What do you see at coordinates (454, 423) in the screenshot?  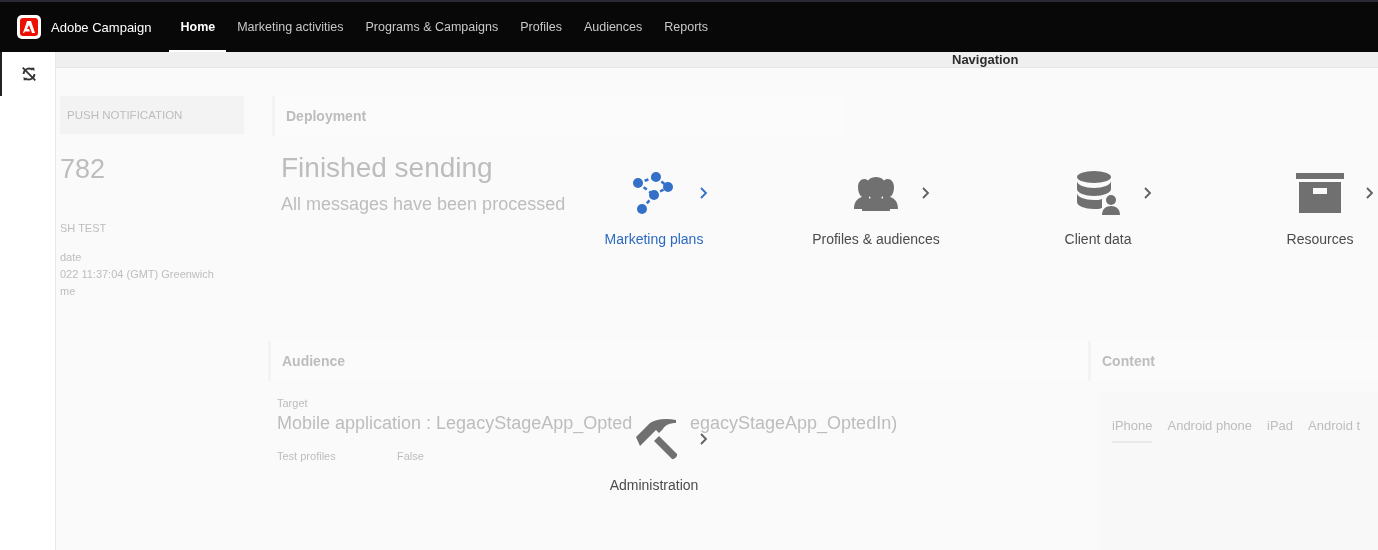 I see `target-value: Mobile application : LegacyStageApp_Opted` at bounding box center [454, 423].